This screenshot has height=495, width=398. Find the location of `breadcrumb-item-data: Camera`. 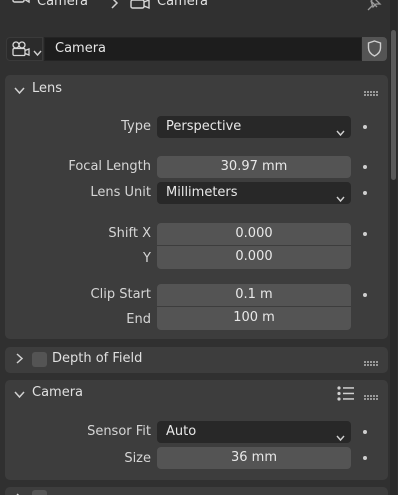

breadcrumb-item-data: Camera is located at coordinates (182, 4).